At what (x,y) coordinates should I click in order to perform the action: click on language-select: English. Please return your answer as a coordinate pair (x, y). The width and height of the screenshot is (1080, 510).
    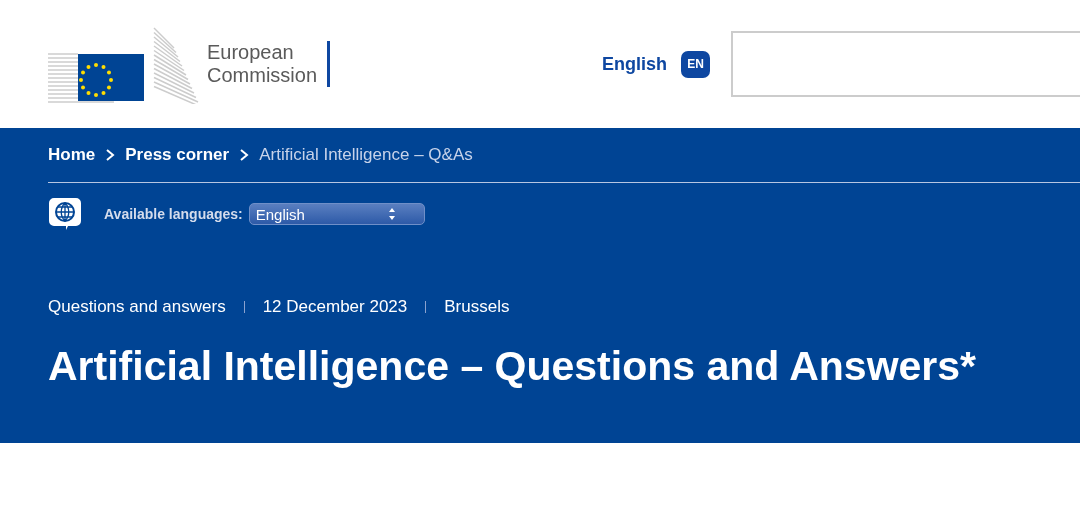
    Looking at the image, I should click on (336, 214).